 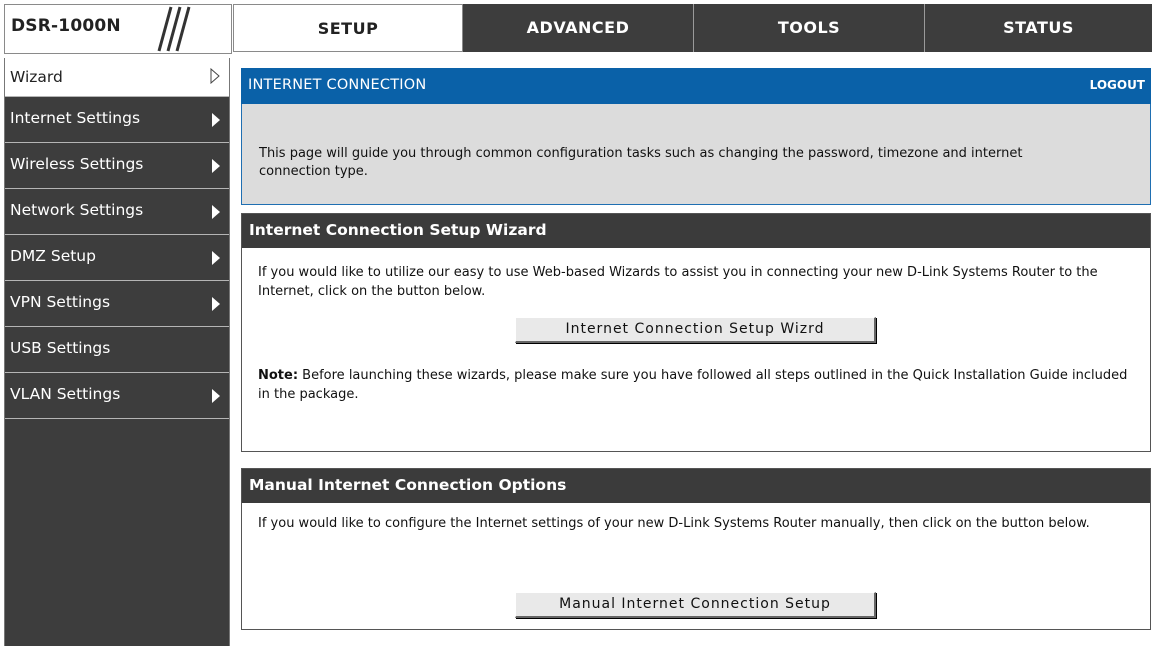 What do you see at coordinates (1117, 85) in the screenshot?
I see `logout-link: LOGOUT` at bounding box center [1117, 85].